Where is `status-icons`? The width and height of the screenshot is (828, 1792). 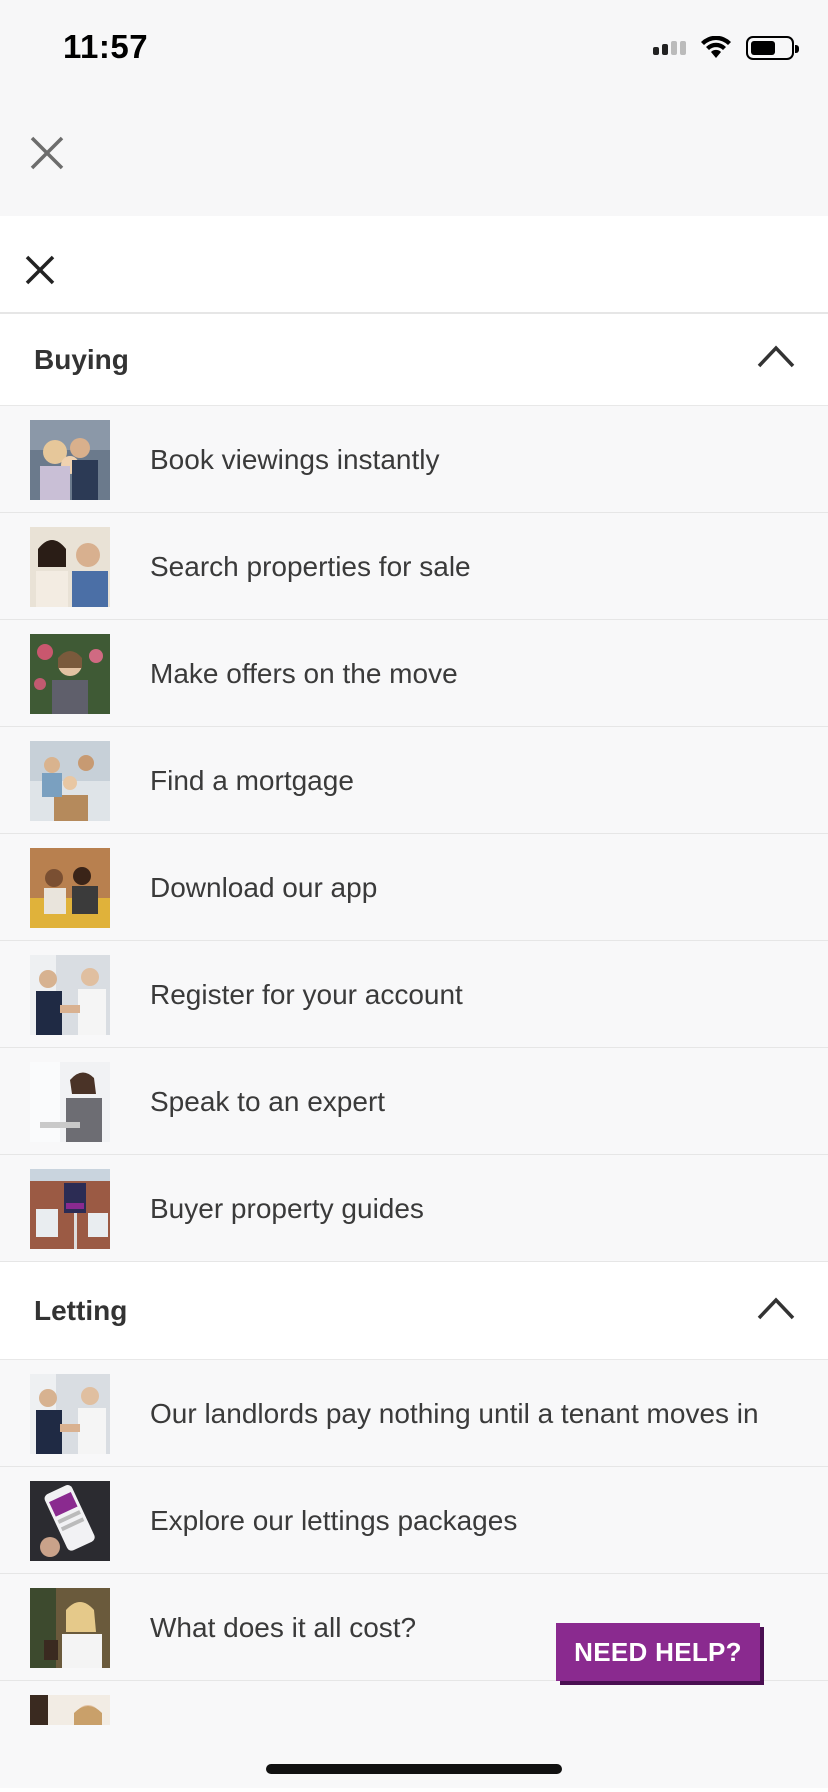
status-icons is located at coordinates (726, 48).